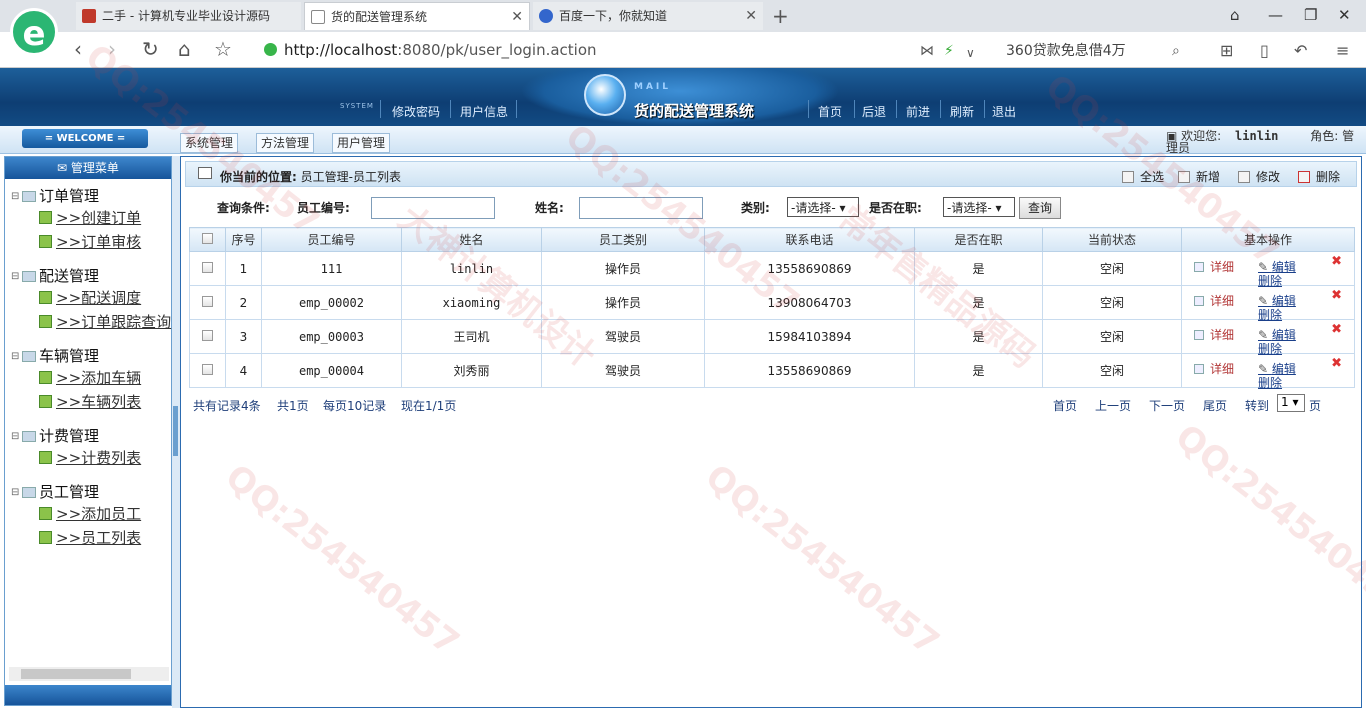 The height and width of the screenshot is (718, 1366). What do you see at coordinates (874, 111) in the screenshot?
I see `nav-back-link: 后退` at bounding box center [874, 111].